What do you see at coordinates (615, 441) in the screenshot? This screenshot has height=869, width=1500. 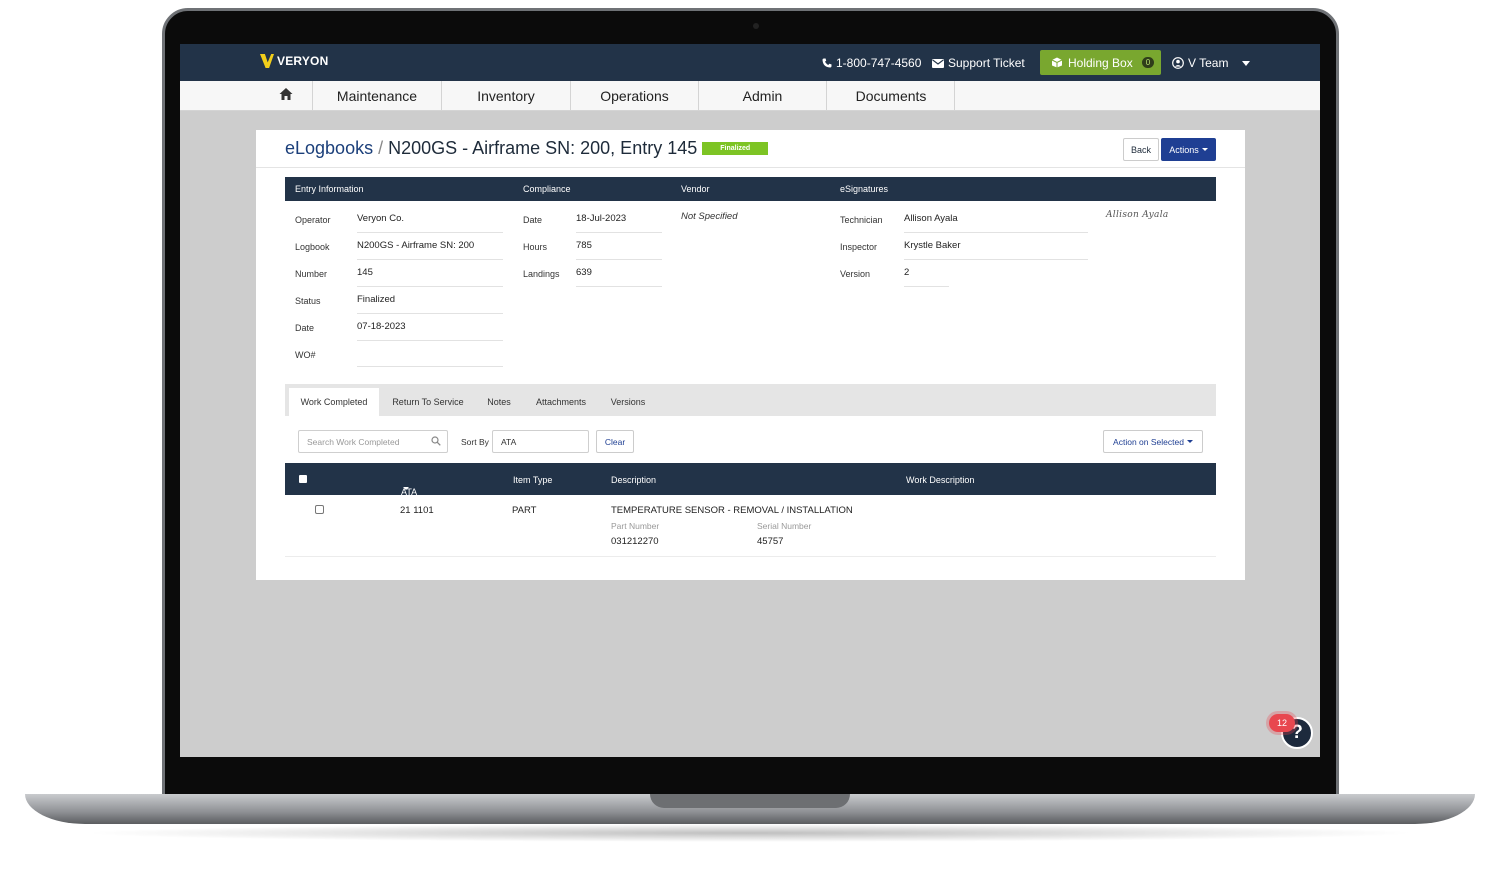 I see `clear-button: Clear` at bounding box center [615, 441].